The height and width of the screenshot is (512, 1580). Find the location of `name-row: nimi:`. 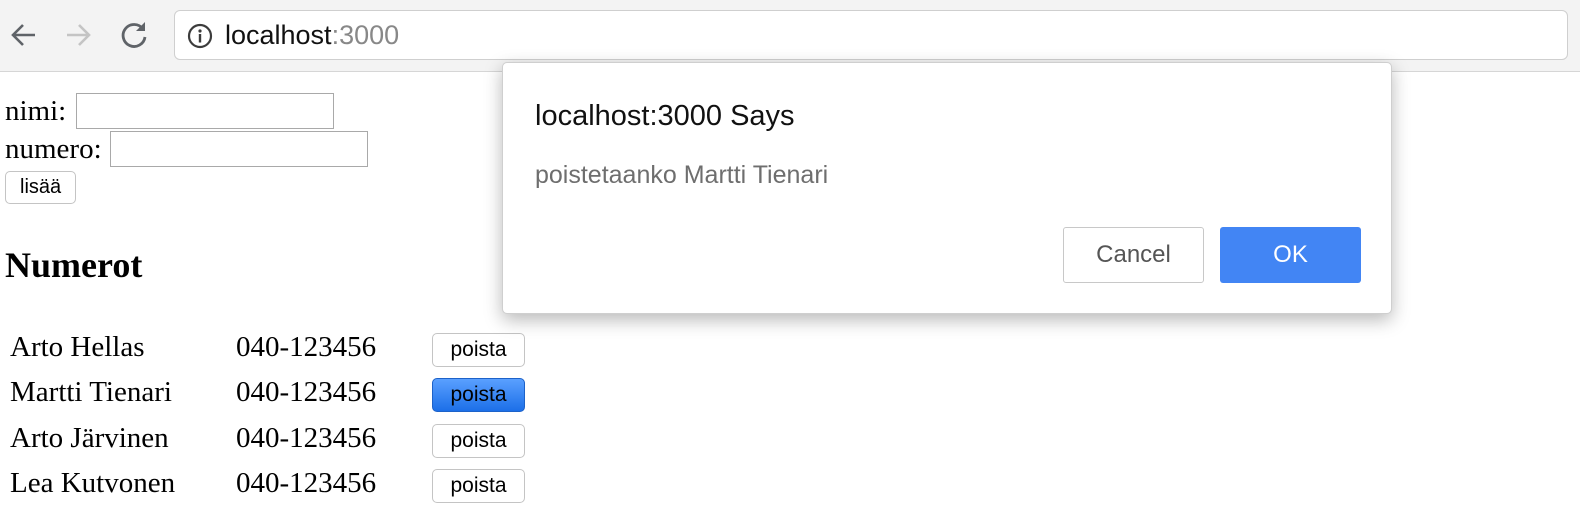

name-row: nimi: is located at coordinates (170, 111).